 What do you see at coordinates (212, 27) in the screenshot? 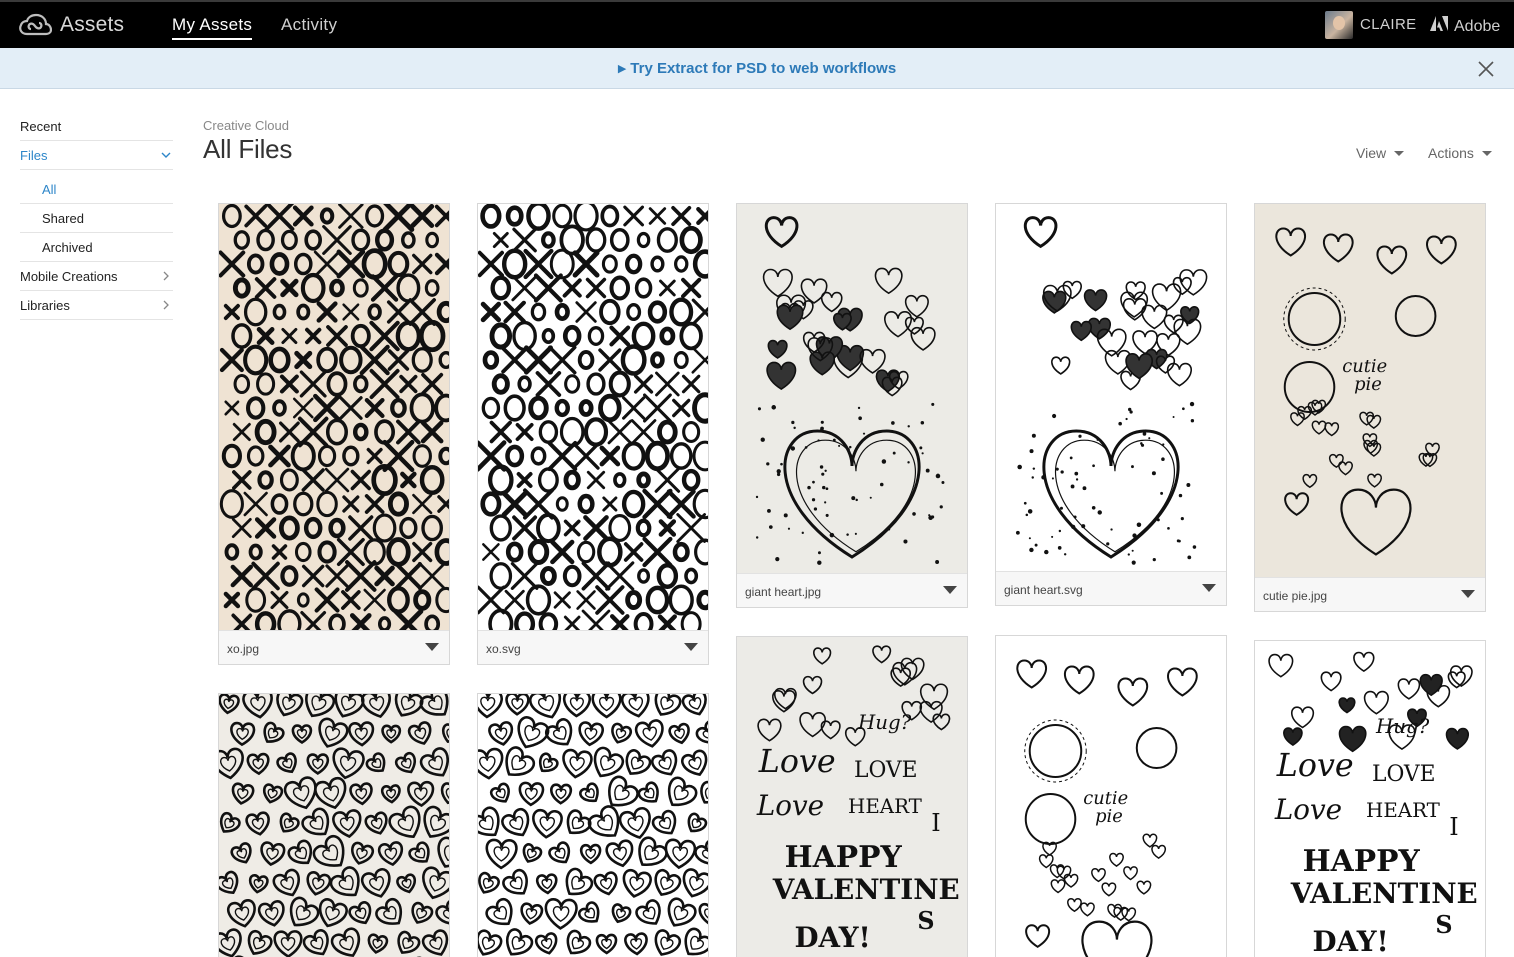
I see `tab-my-assets: My Assets` at bounding box center [212, 27].